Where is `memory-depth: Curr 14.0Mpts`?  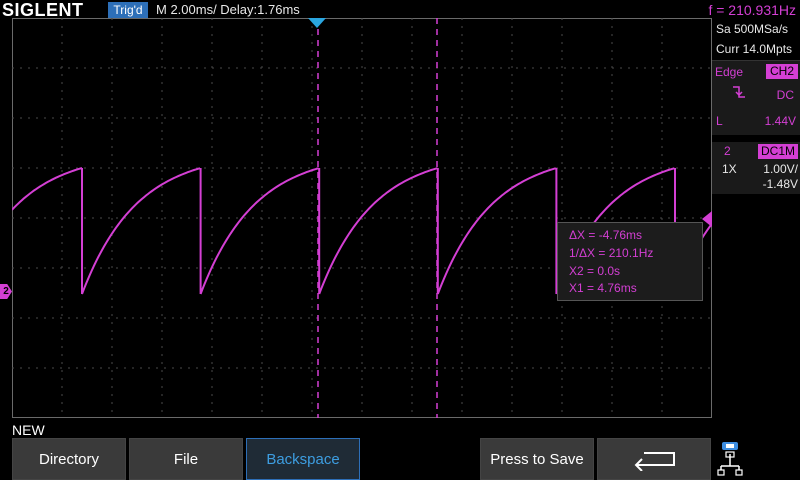 memory-depth: Curr 14.0Mpts is located at coordinates (754, 49).